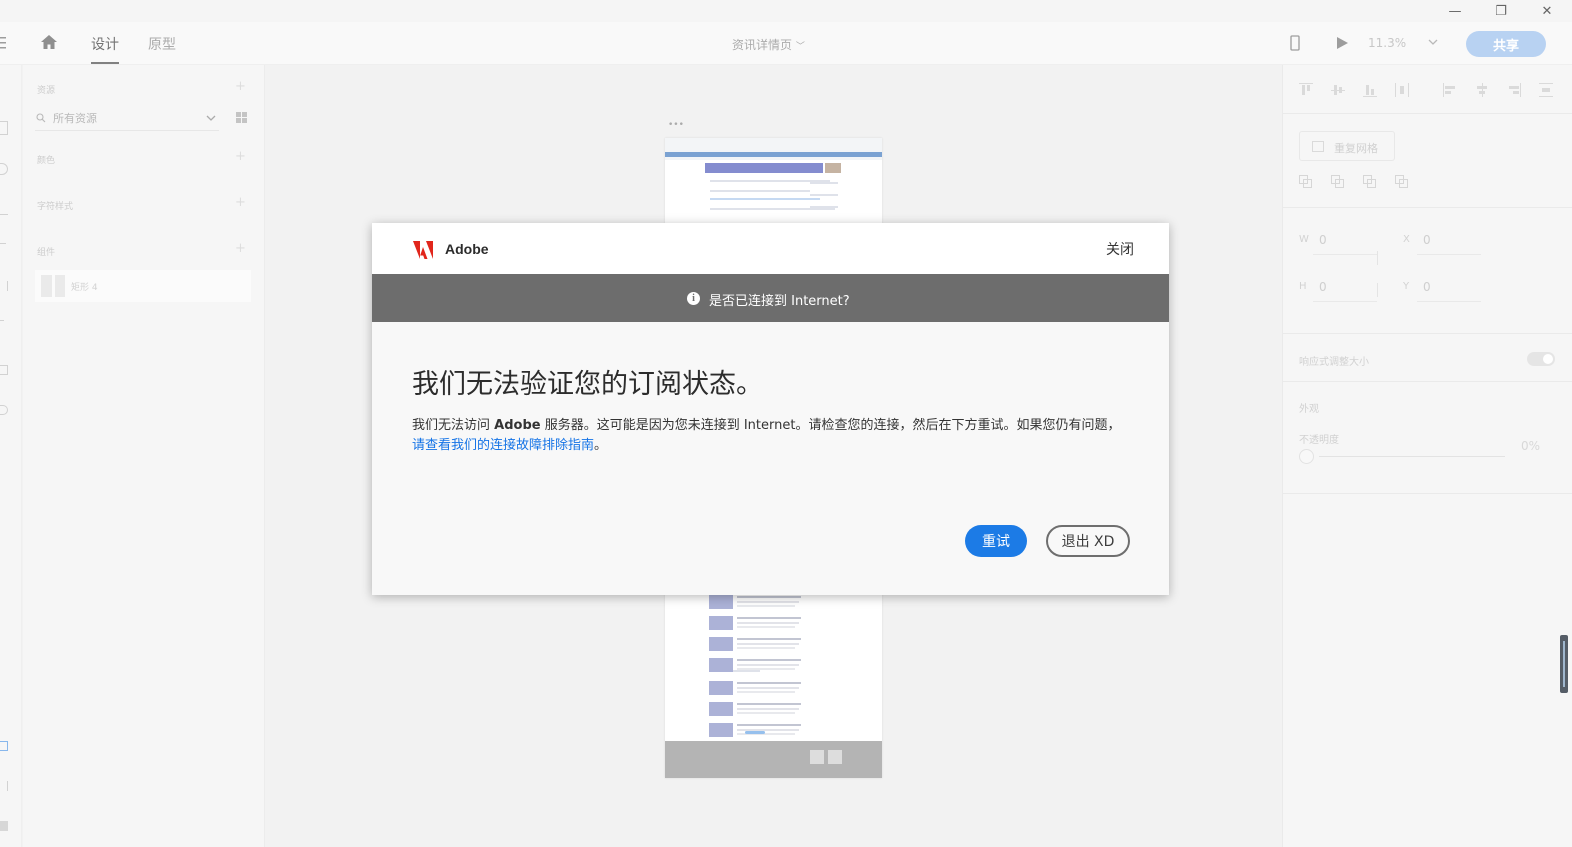 This screenshot has width=1572, height=847. Describe the element at coordinates (423, 250) in the screenshot. I see `adobe-logo-icon` at that location.